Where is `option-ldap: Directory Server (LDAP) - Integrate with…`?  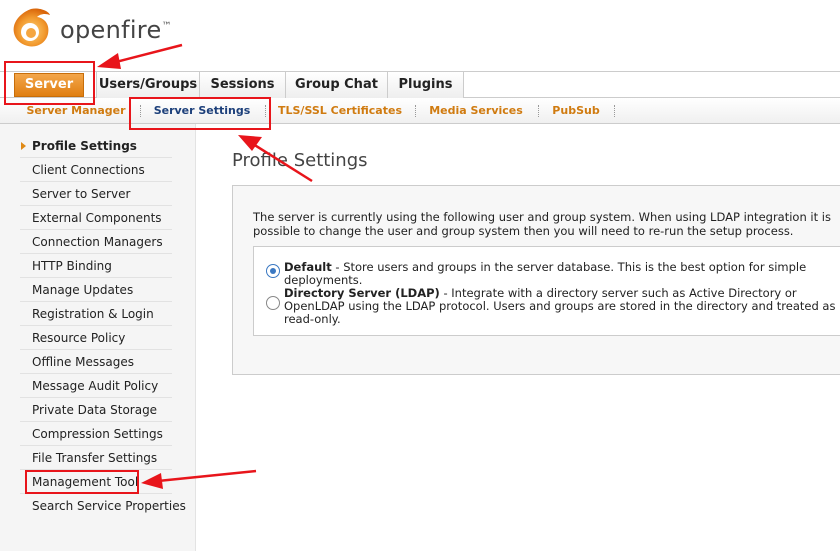 option-ldap: Directory Server (LDAP) - Integrate with… is located at coordinates (562, 306).